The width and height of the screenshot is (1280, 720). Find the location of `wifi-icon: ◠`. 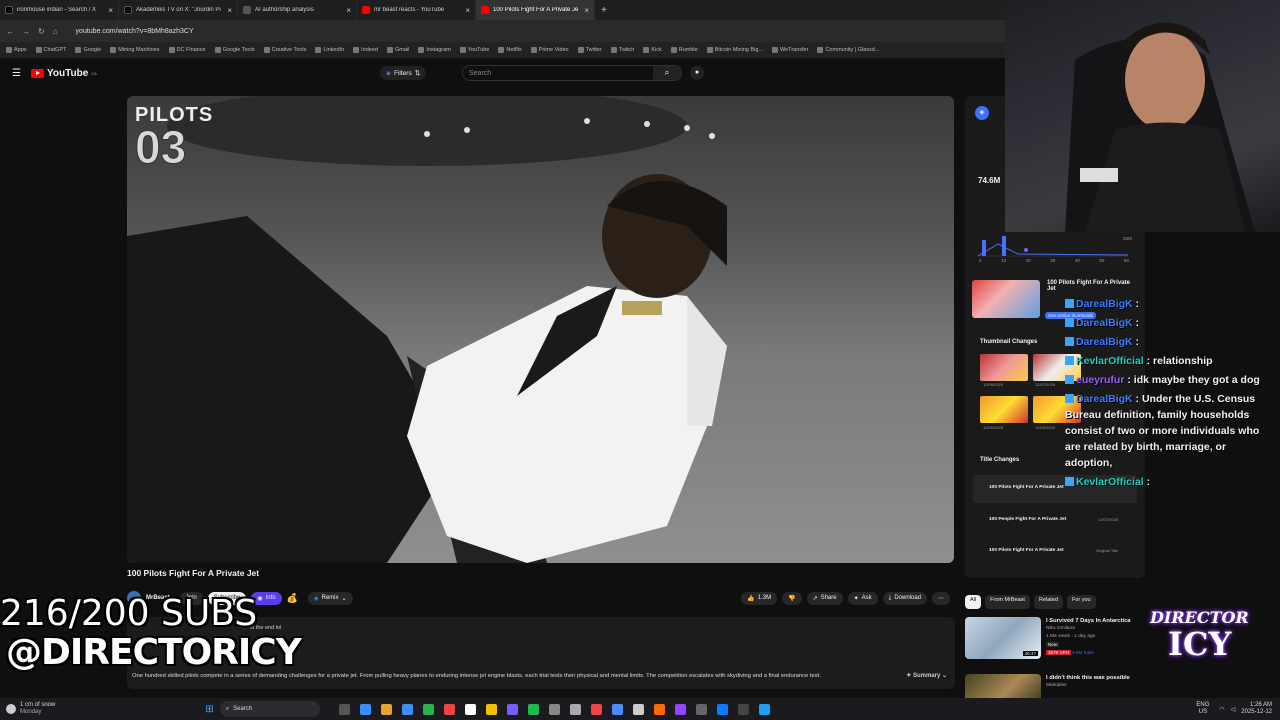

wifi-icon: ◠ is located at coordinates (1221, 709).